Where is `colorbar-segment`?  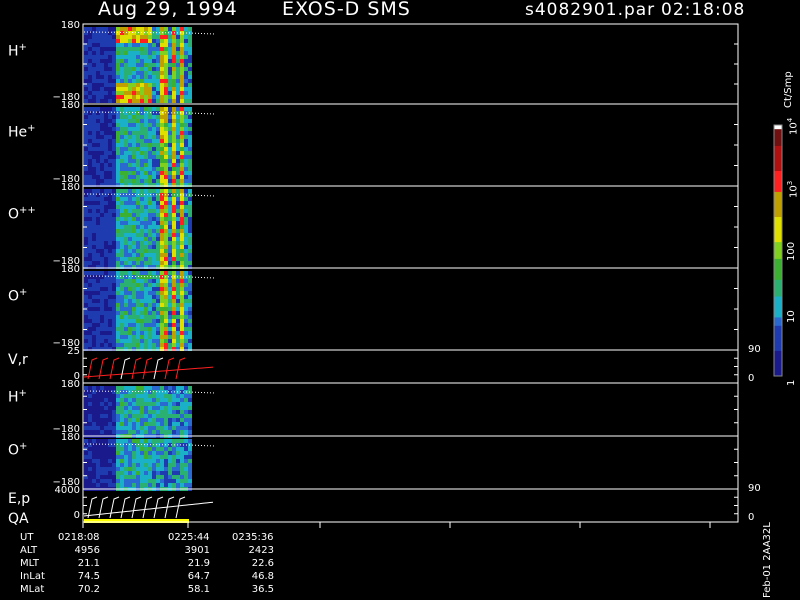 colorbar-segment is located at coordinates (778, 219).